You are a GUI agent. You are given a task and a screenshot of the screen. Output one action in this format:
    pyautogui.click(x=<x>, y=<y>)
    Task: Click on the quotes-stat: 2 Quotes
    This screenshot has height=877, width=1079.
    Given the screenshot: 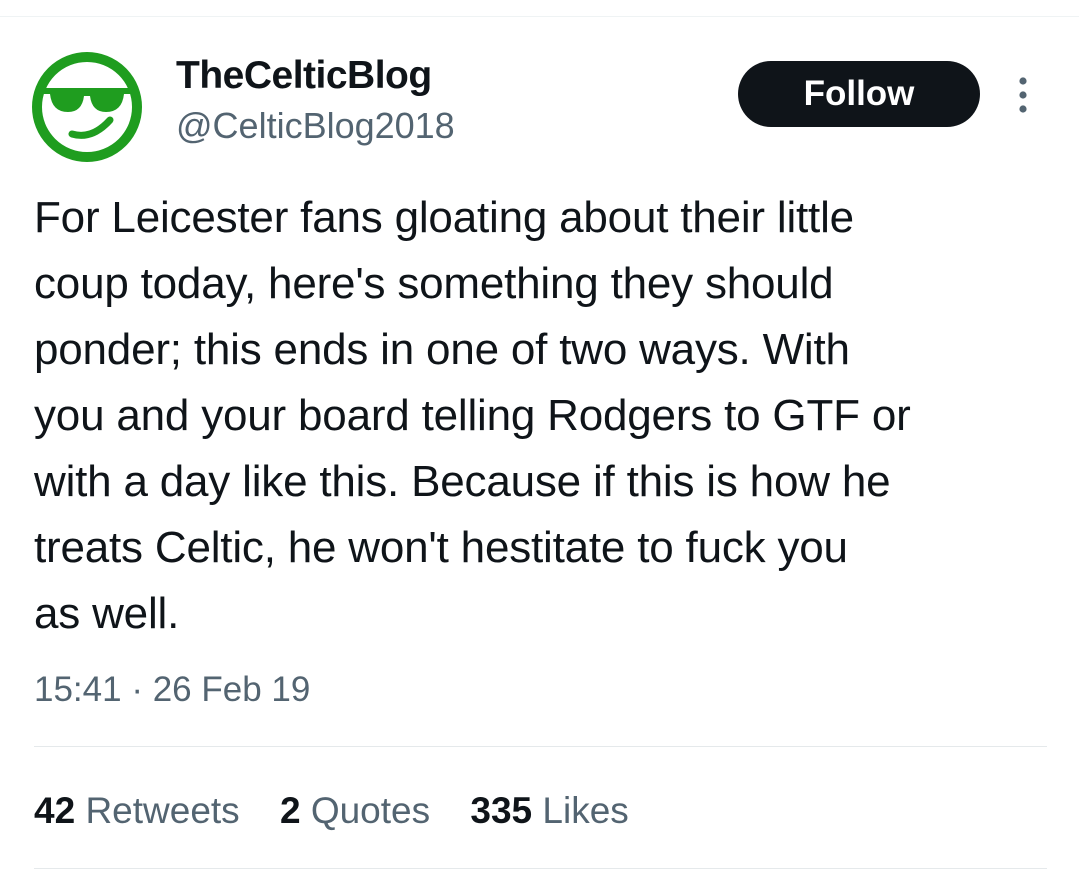 What is the action you would take?
    pyautogui.click(x=355, y=811)
    